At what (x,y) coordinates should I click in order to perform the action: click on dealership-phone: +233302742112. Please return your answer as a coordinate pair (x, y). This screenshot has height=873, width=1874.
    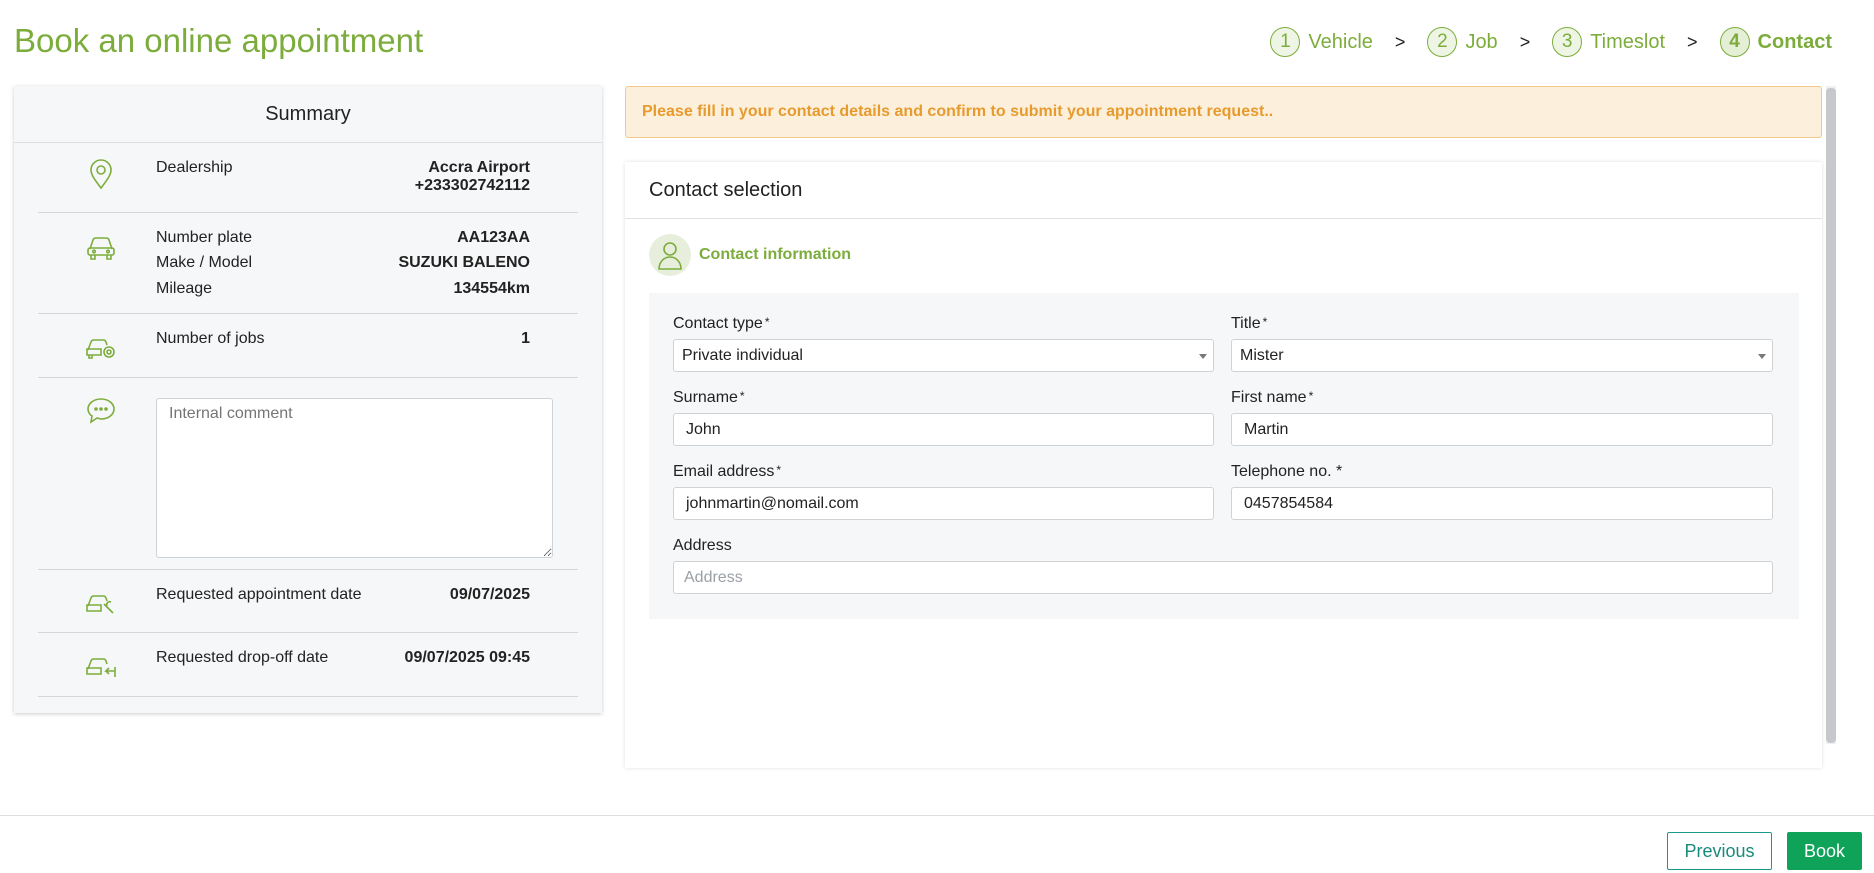
    Looking at the image, I should click on (472, 185).